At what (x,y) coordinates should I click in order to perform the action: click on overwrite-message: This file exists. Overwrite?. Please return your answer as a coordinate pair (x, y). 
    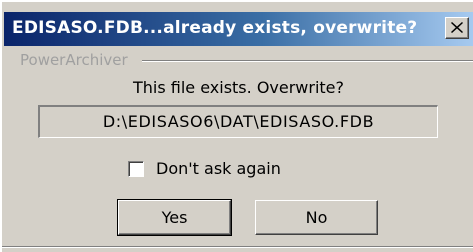
    Looking at the image, I should click on (238, 87).